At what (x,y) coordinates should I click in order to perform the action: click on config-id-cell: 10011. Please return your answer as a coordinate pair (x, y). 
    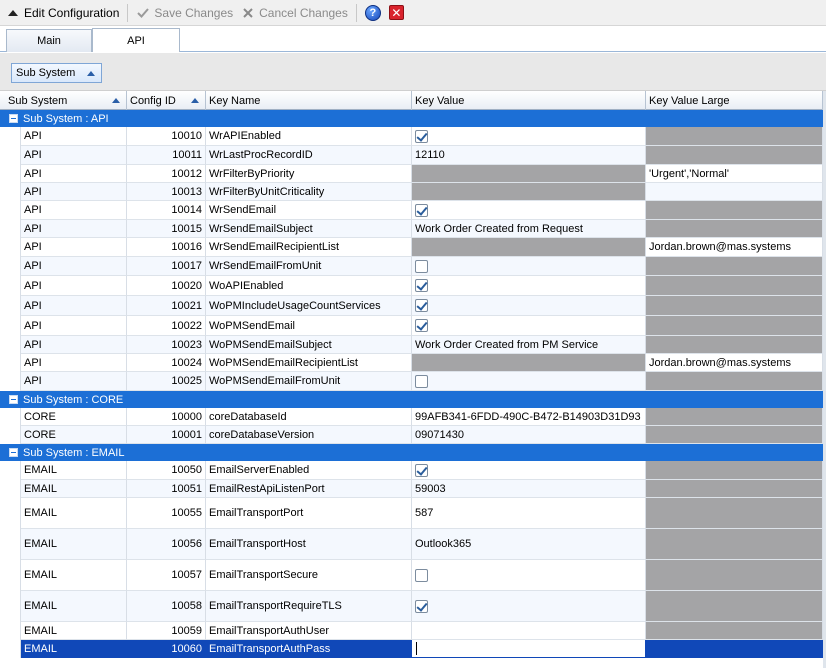
    Looking at the image, I should click on (166, 155).